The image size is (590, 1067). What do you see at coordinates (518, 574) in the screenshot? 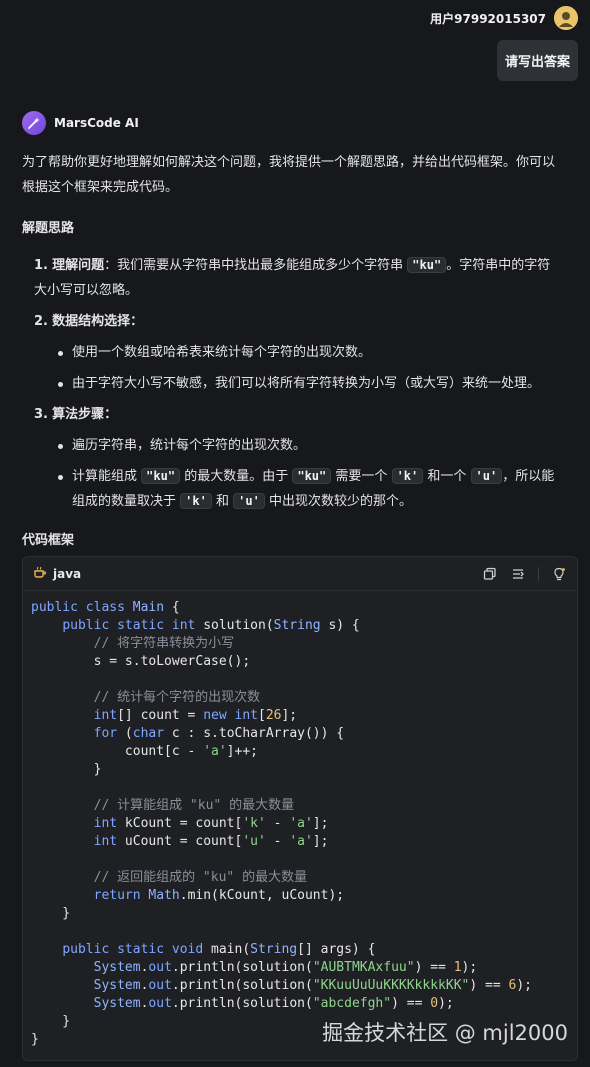
I see `insert-icon` at bounding box center [518, 574].